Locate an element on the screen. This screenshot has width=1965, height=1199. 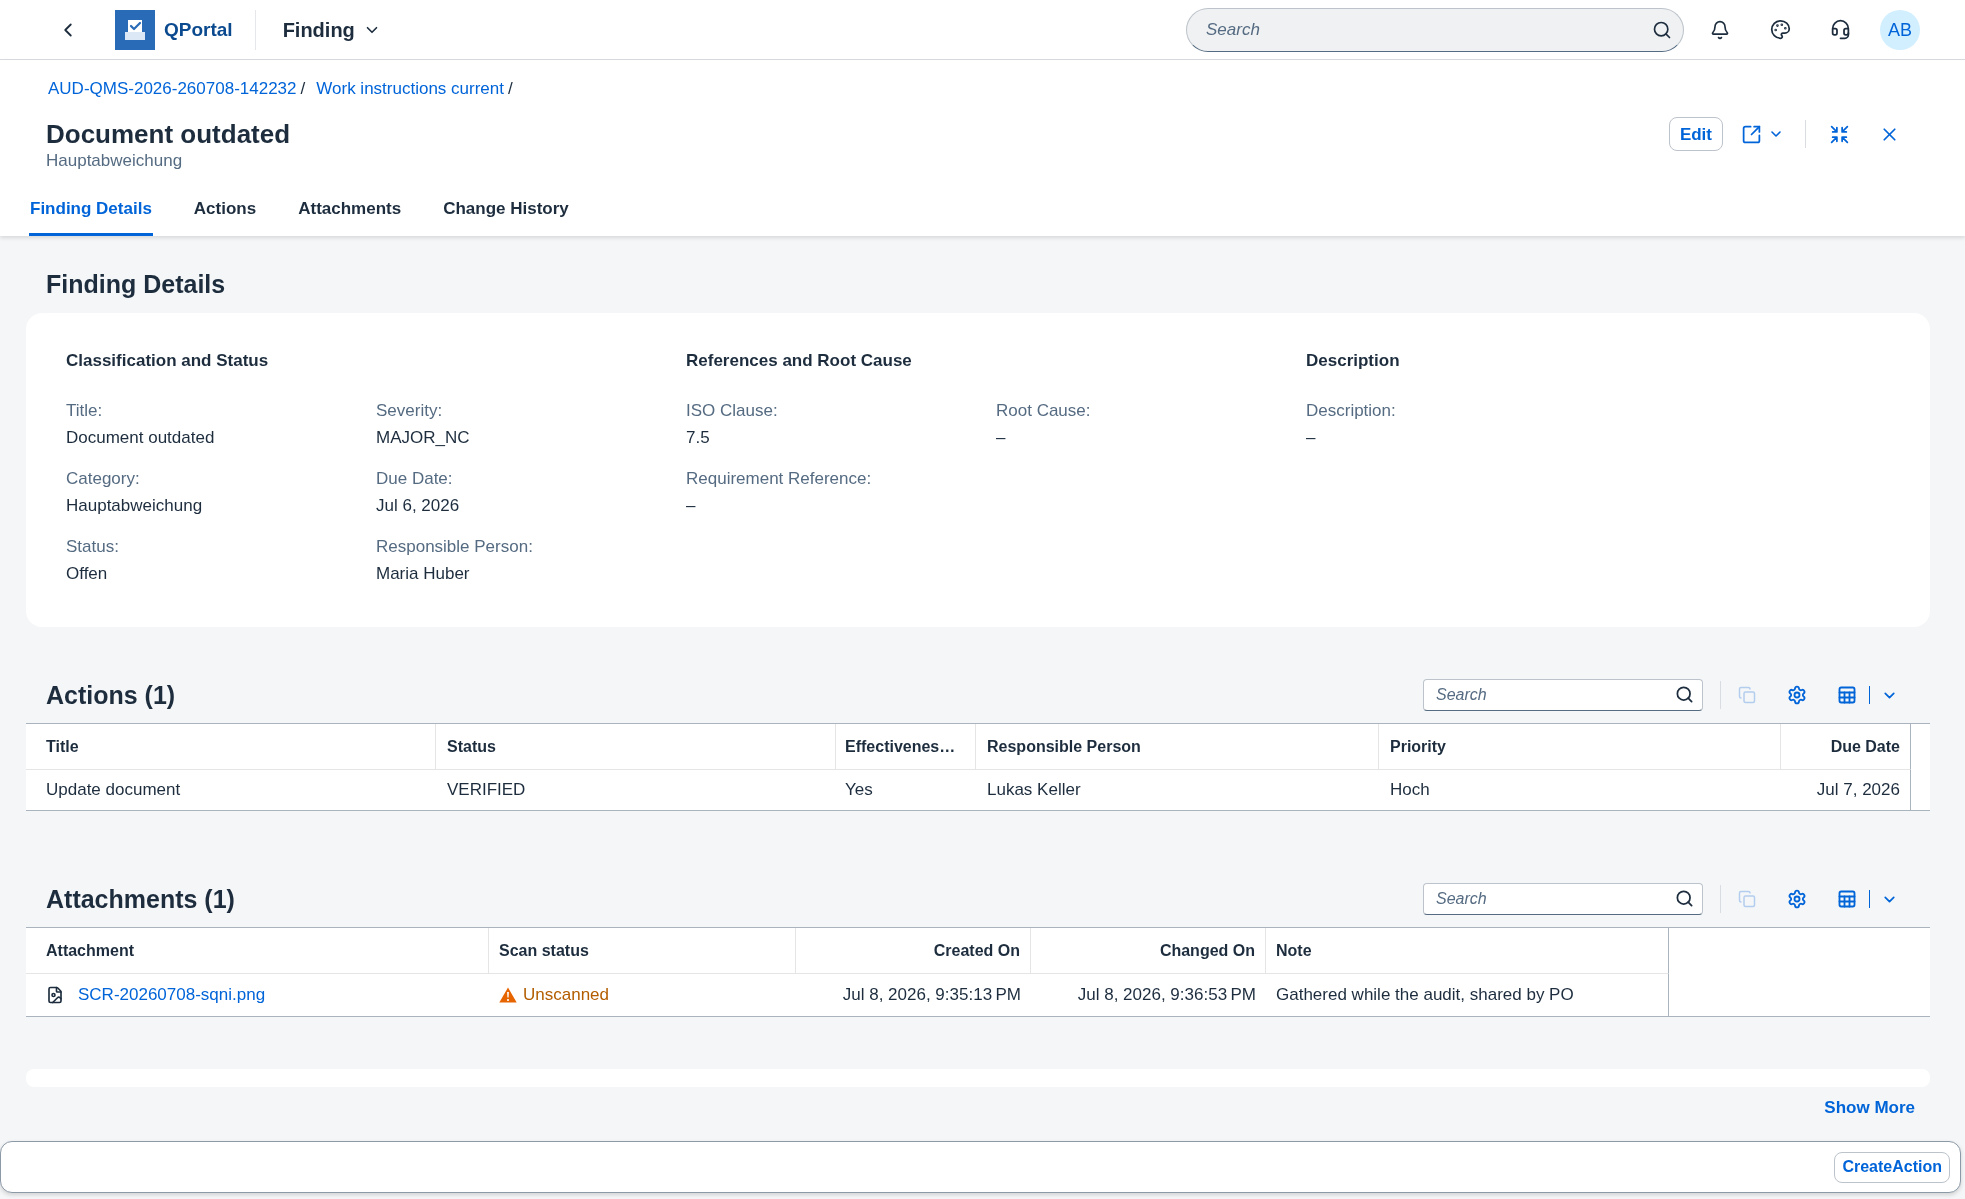
field-label: Description: is located at coordinates (1351, 411).